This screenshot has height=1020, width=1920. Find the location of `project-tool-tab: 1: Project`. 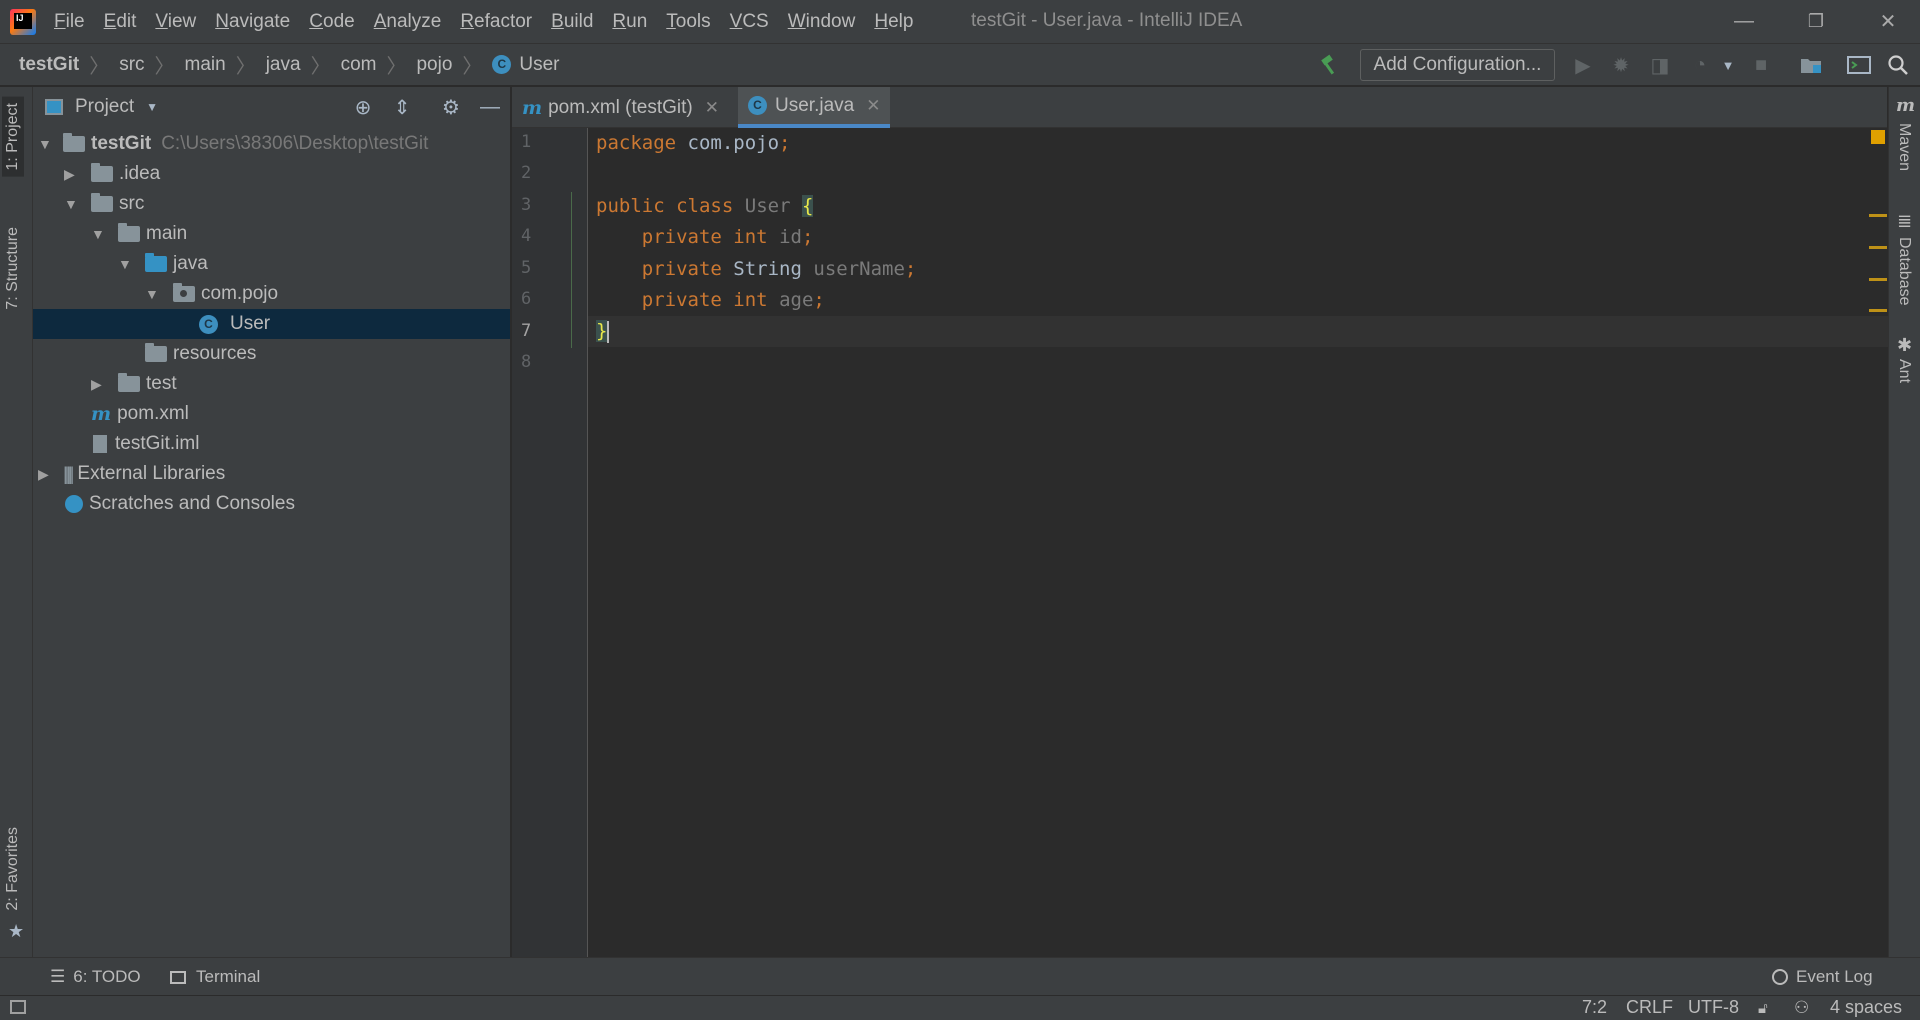

project-tool-tab: 1: Project is located at coordinates (13, 137).